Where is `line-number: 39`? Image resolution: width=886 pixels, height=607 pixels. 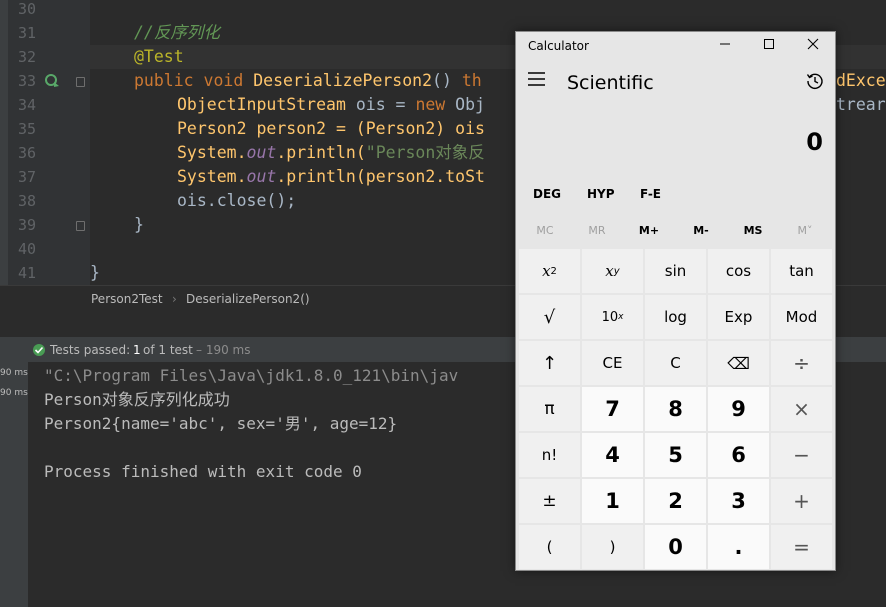 line-number: 39 is located at coordinates (26, 225).